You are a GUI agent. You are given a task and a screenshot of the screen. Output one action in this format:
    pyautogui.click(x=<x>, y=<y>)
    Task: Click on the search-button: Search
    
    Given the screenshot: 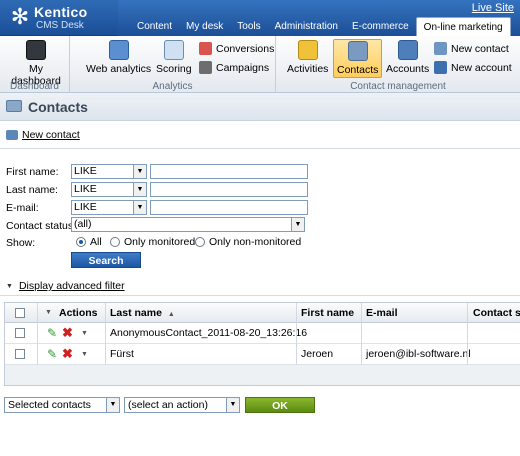 What is the action you would take?
    pyautogui.click(x=106, y=260)
    